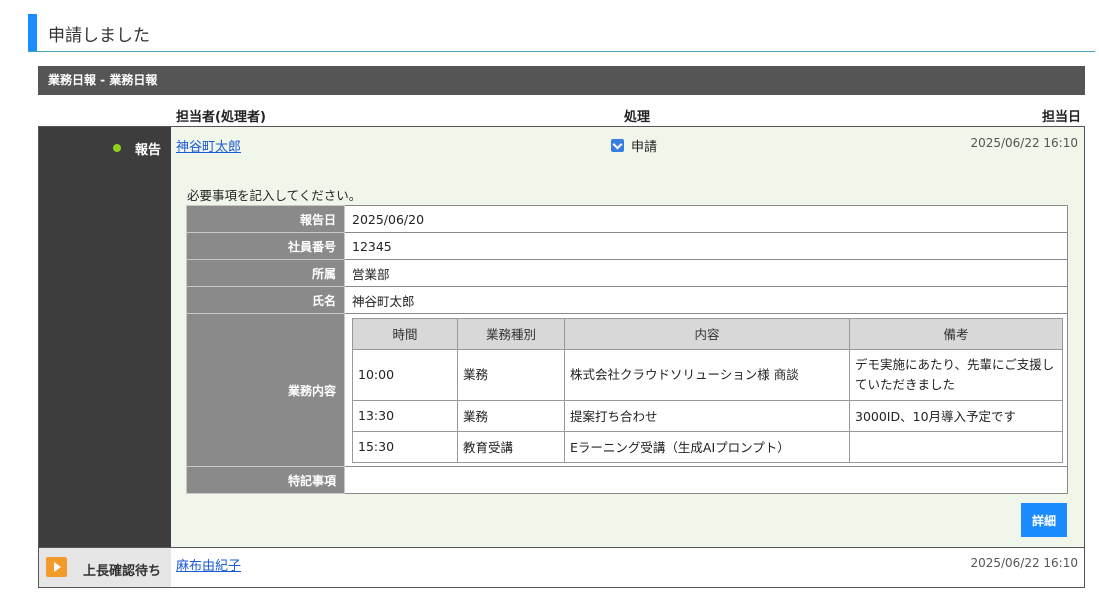  I want to click on action-label: 申請, so click(644, 147).